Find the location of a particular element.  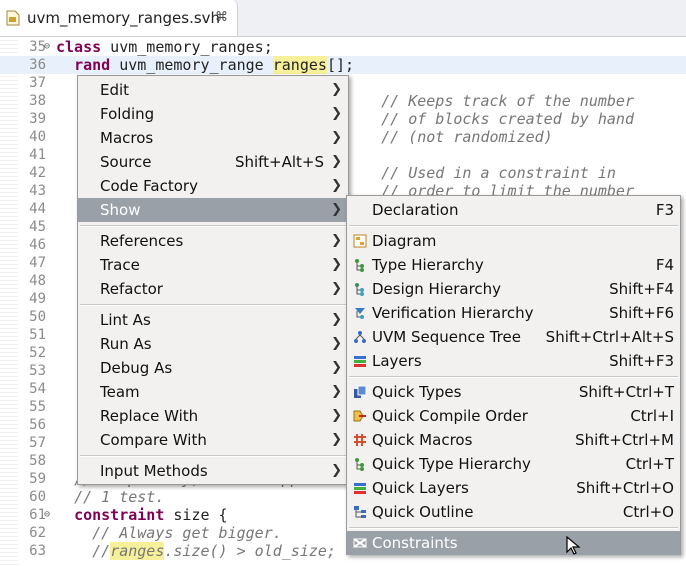

menu-item-shortcut: Shift+F4 is located at coordinates (641, 289).